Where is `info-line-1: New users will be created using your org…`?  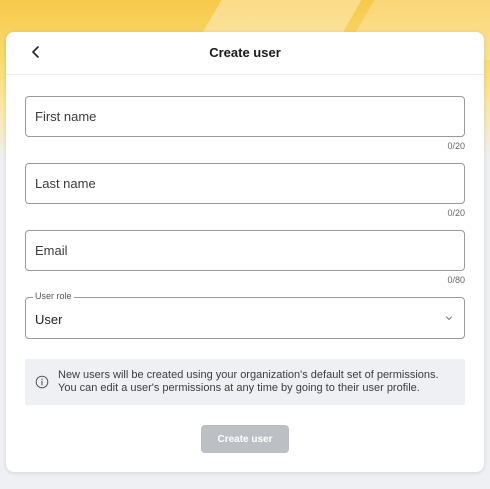
info-line-1: New users will be created using your org… is located at coordinates (248, 375).